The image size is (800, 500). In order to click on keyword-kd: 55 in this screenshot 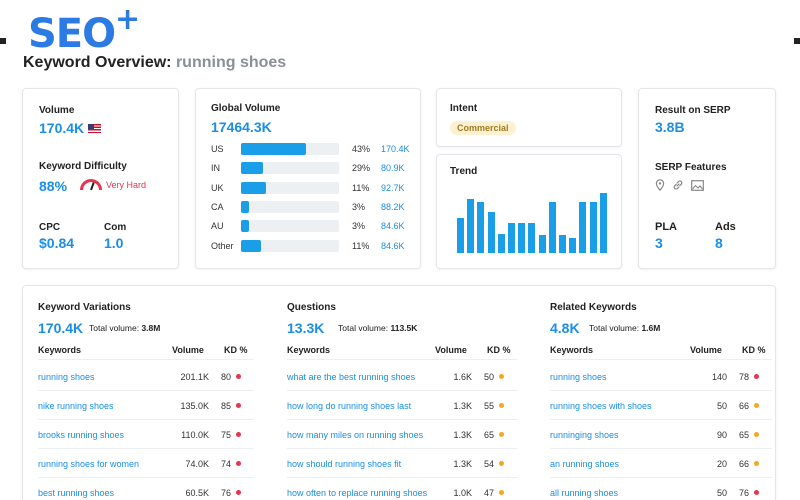, I will do `click(494, 406)`.